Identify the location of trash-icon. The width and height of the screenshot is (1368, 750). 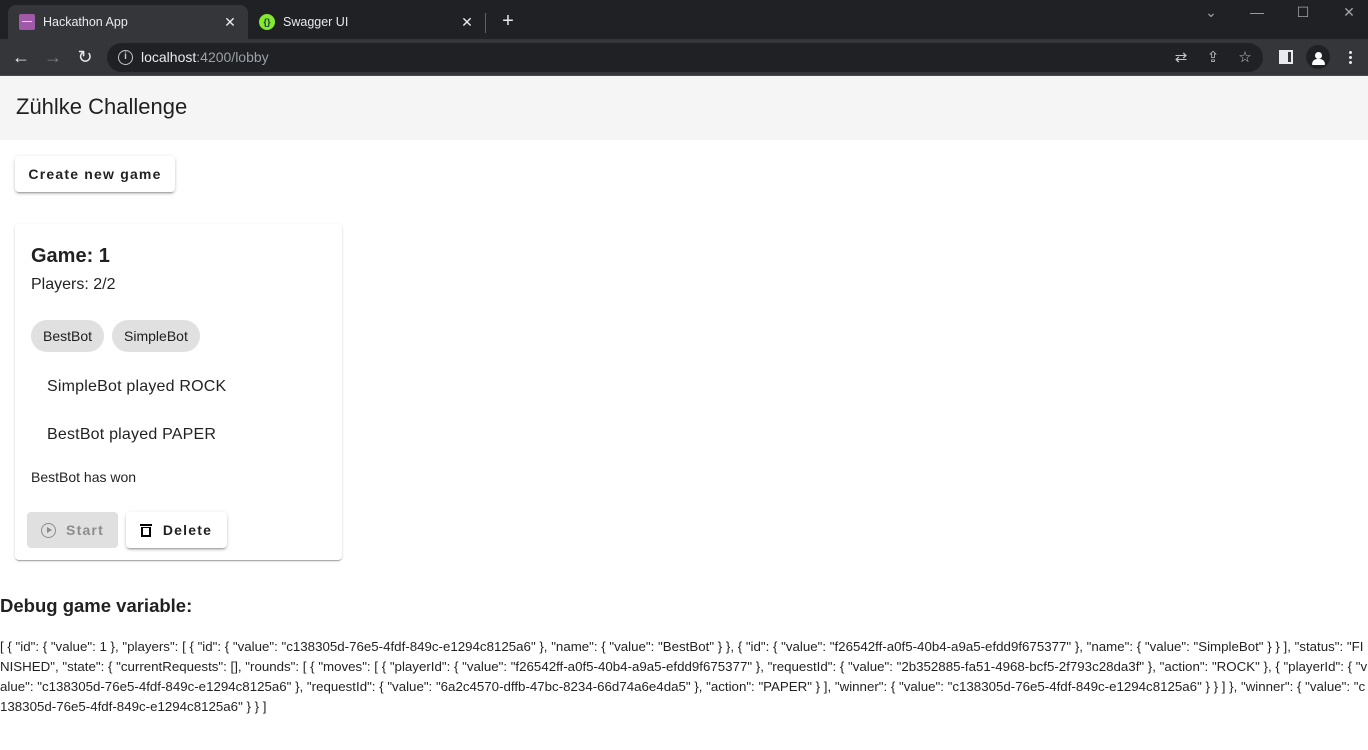
(145, 530).